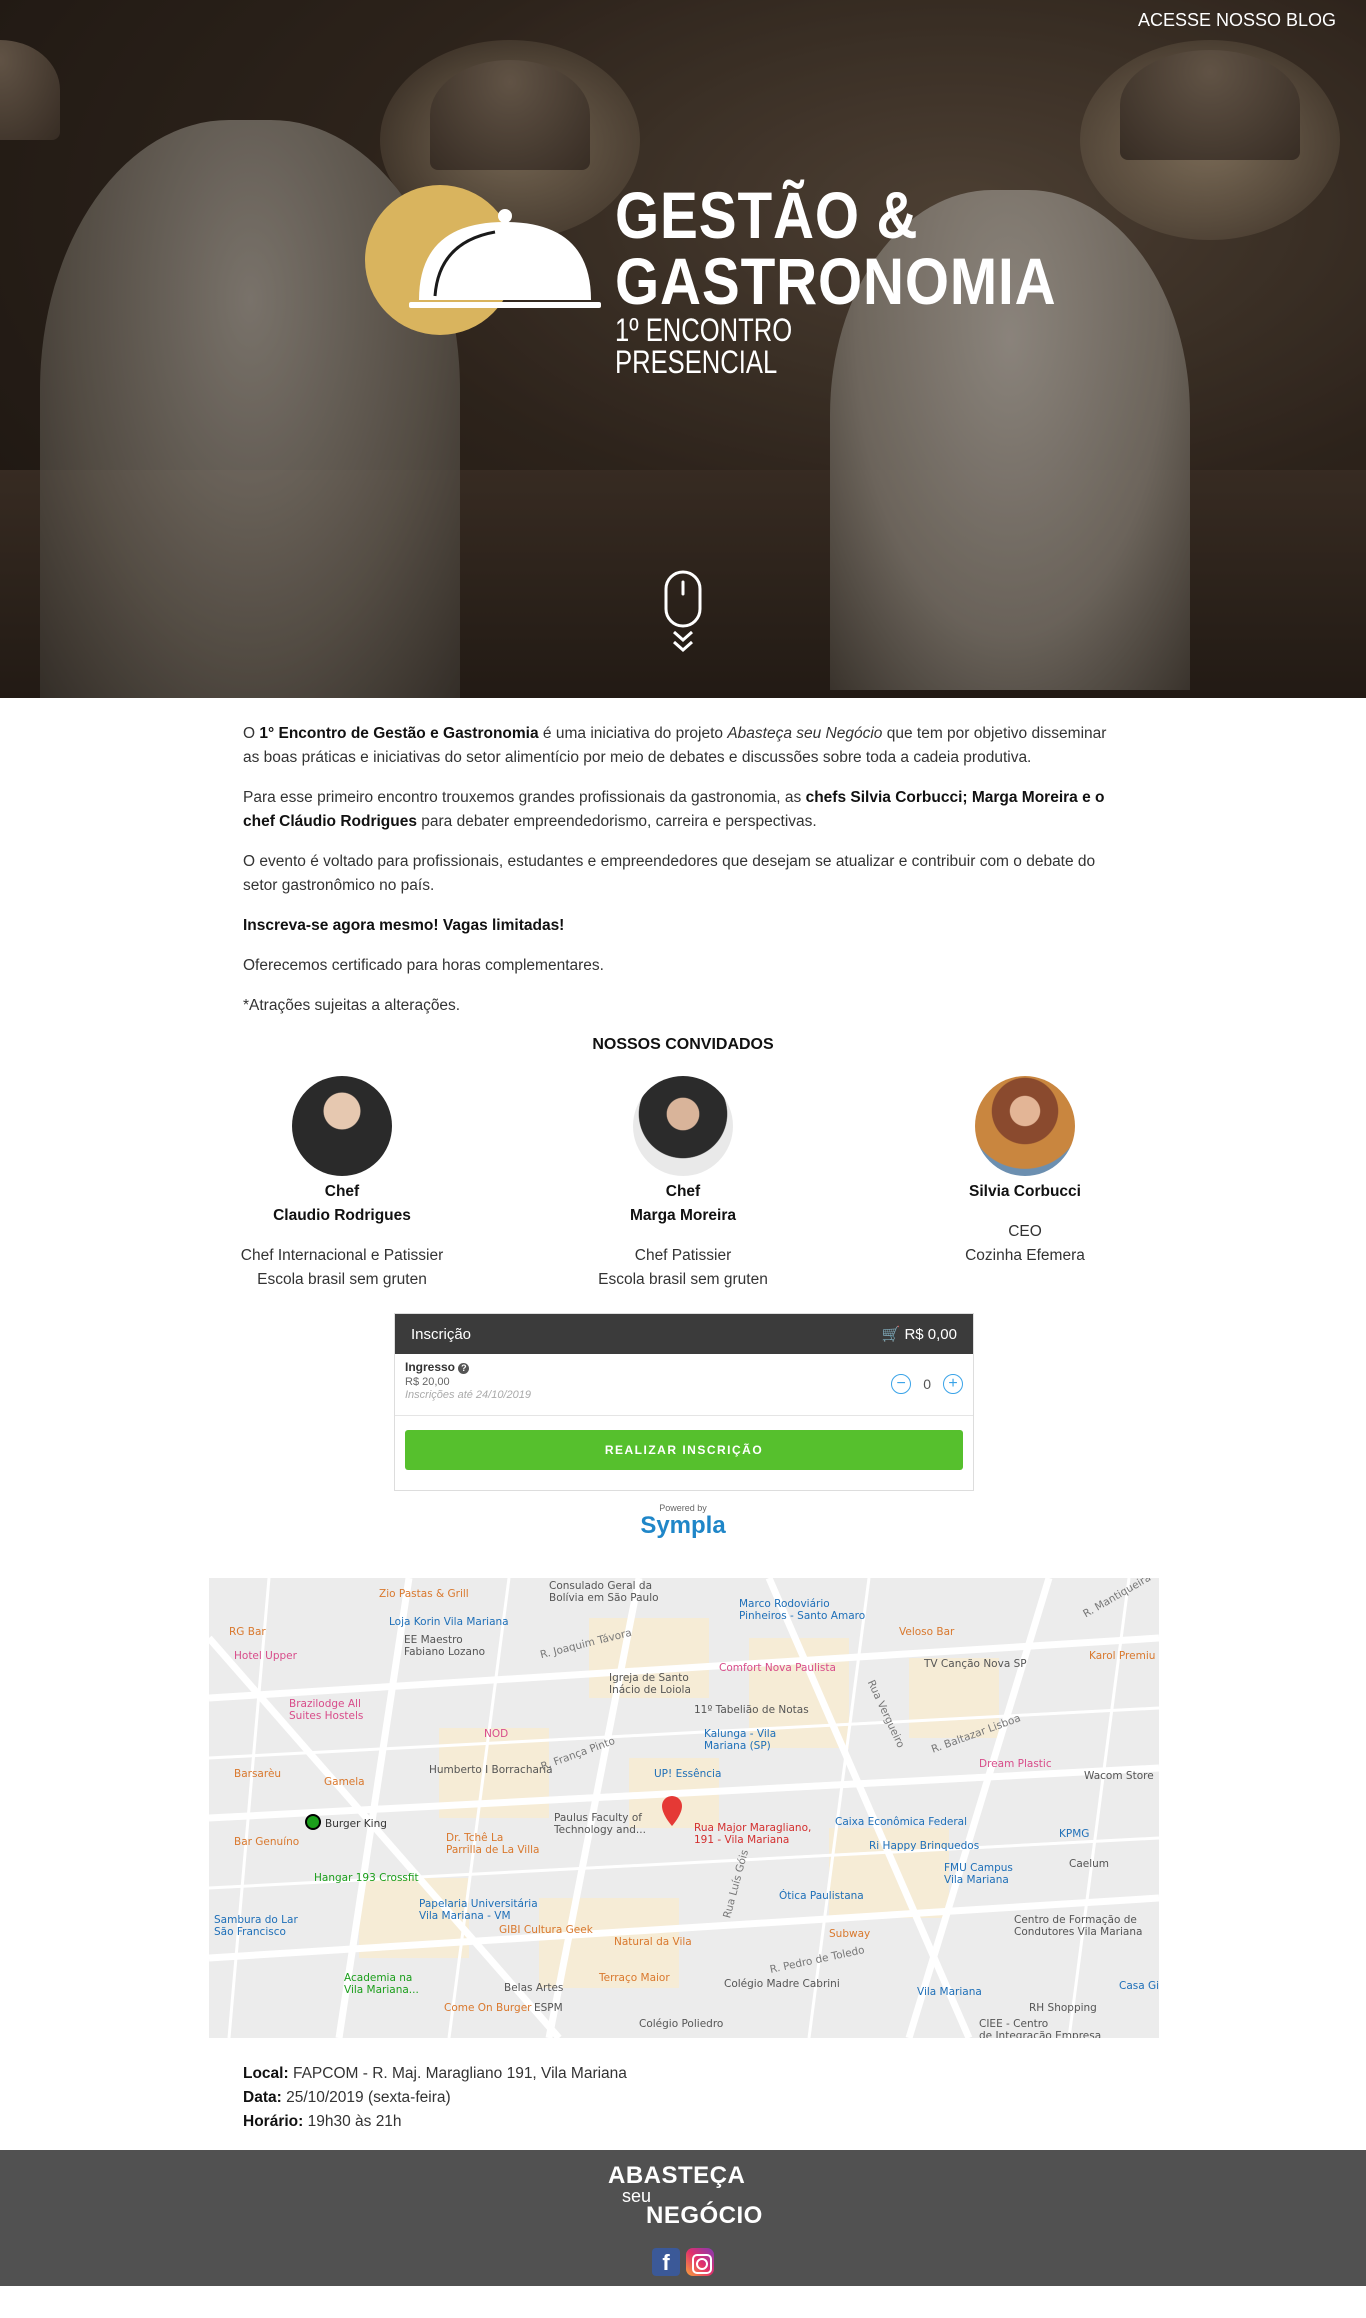  Describe the element at coordinates (1078, 1932) in the screenshot. I see `map-label: Condutores Vila Mariana` at that location.